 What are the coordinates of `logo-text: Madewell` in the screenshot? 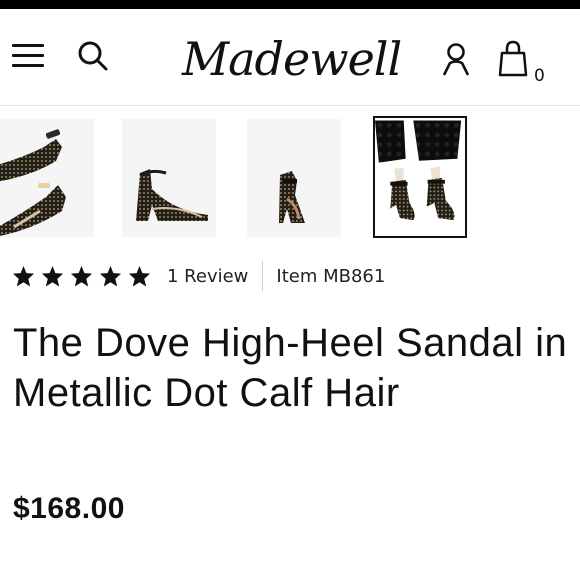 It's located at (292, 59).